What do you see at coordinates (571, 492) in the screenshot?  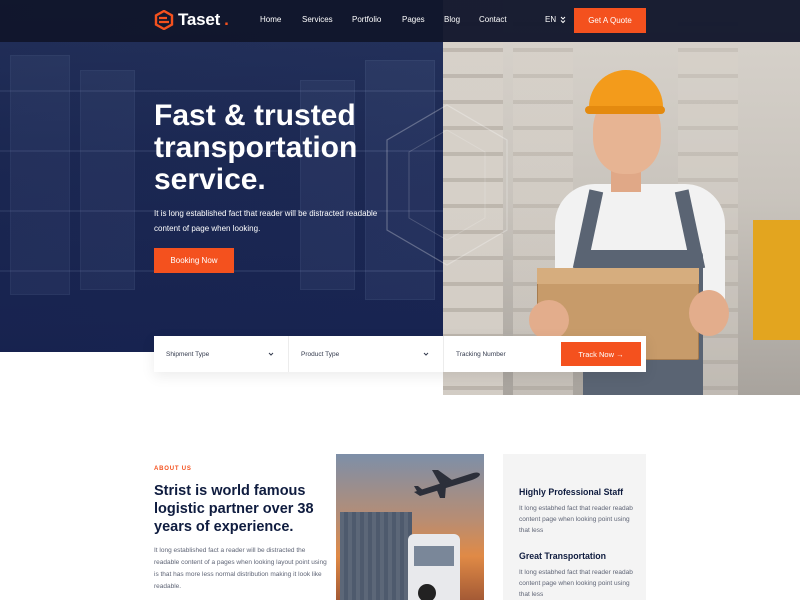 I see `feature-title: Highly Professional Staff` at bounding box center [571, 492].